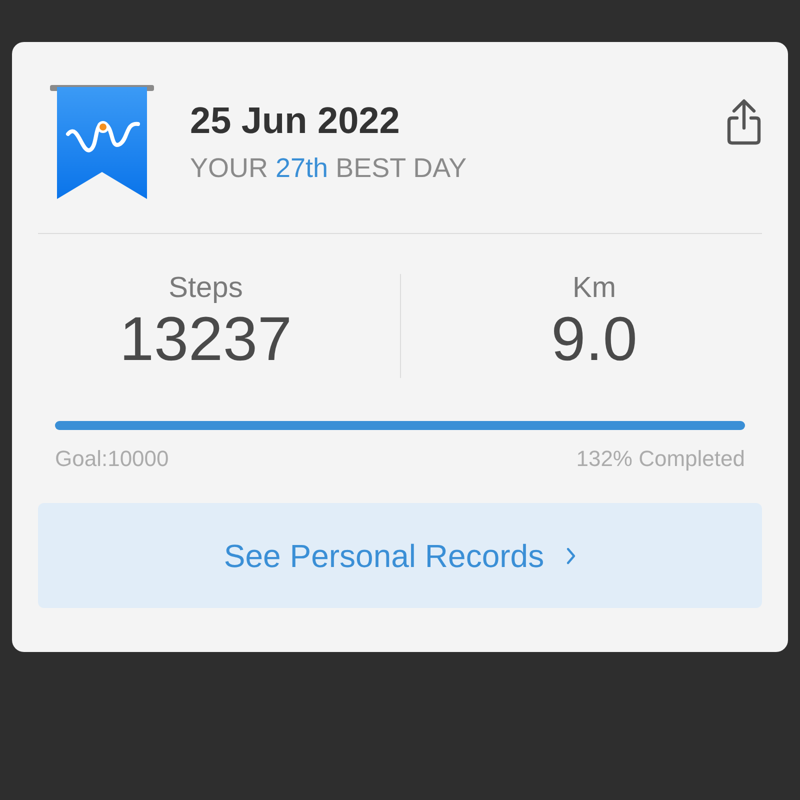 Image resolution: width=800 pixels, height=800 pixels. Describe the element at coordinates (660, 459) in the screenshot. I see `completed-label: 132% Completed` at that location.